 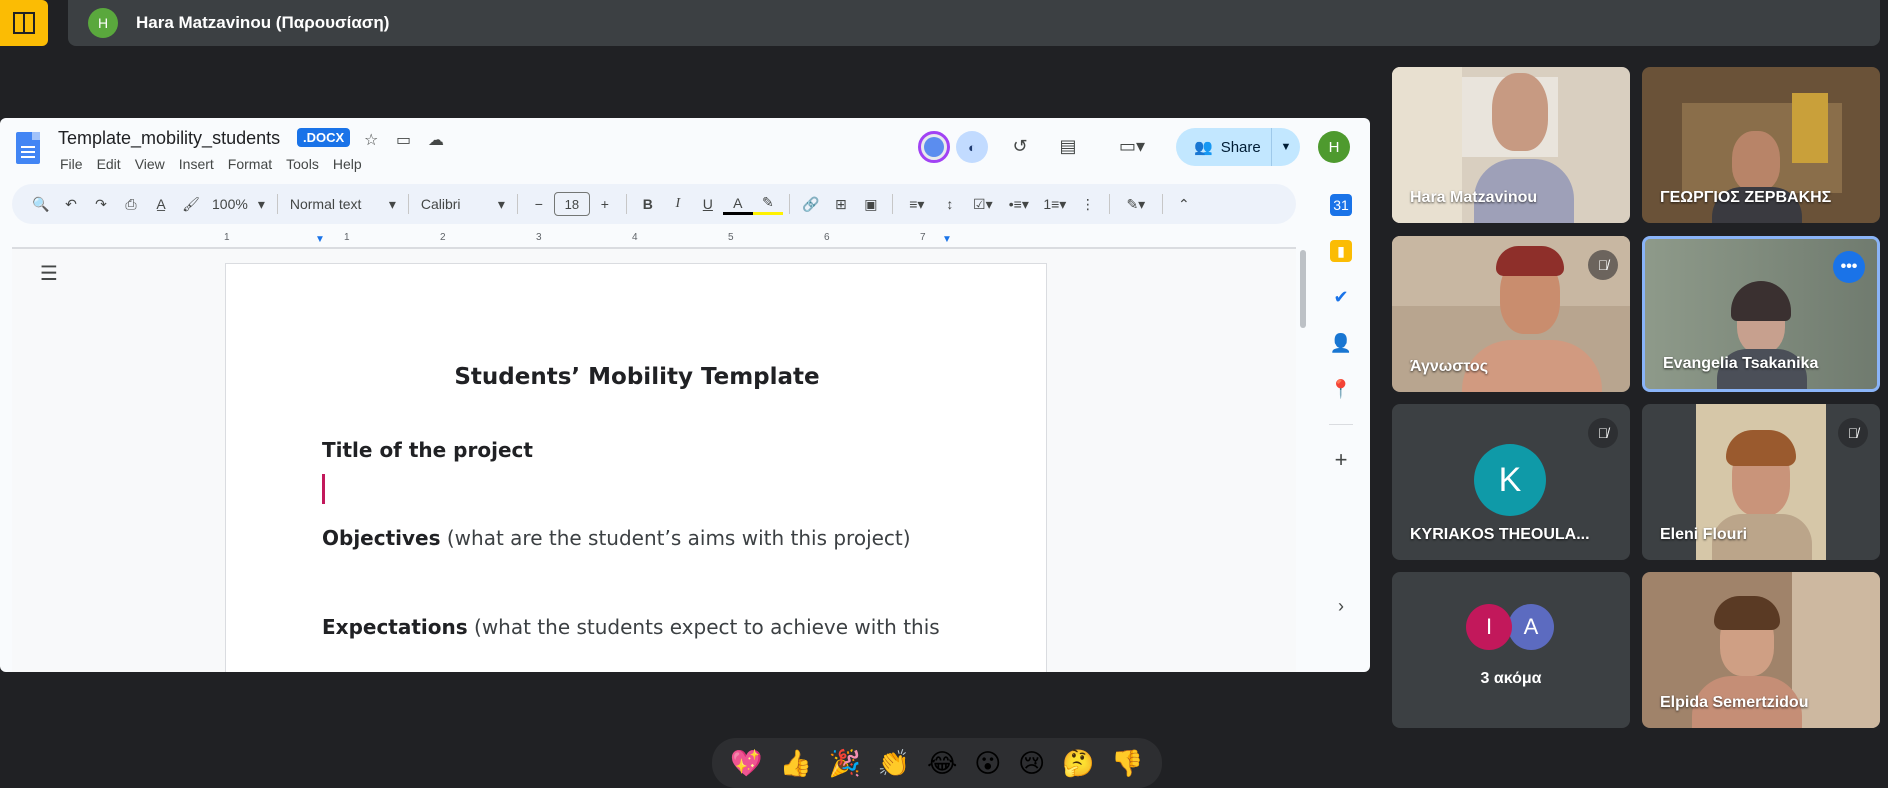 I want to click on menu-tools: Tools, so click(x=302, y=164).